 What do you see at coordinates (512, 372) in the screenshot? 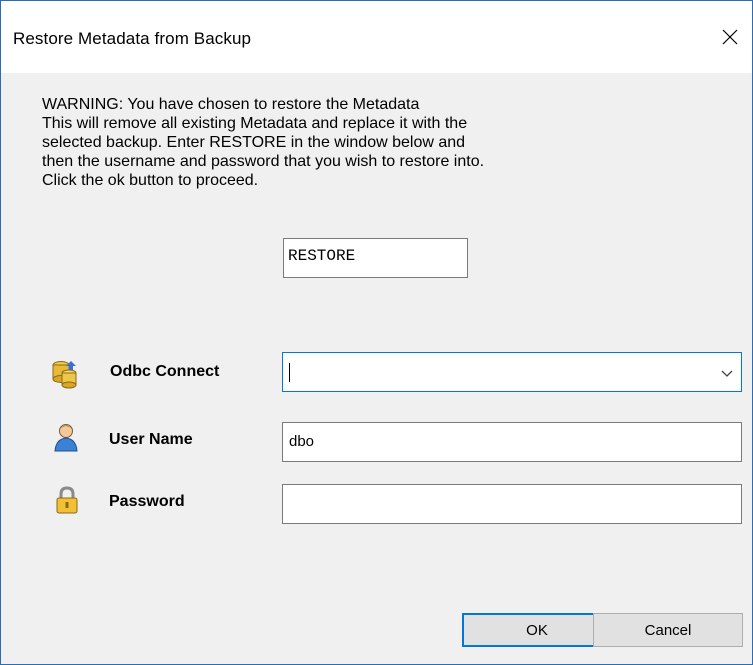
I see `odbc-connect-select` at bounding box center [512, 372].